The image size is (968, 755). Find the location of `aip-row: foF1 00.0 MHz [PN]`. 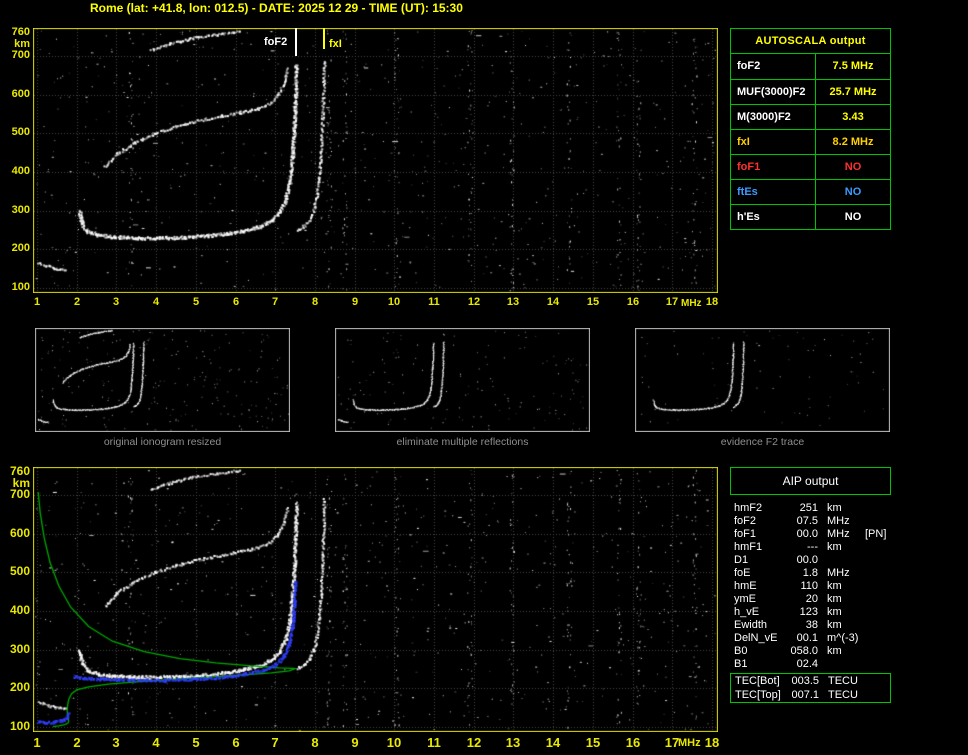

aip-row: foF1 00.0 MHz [PN] is located at coordinates (812, 534).